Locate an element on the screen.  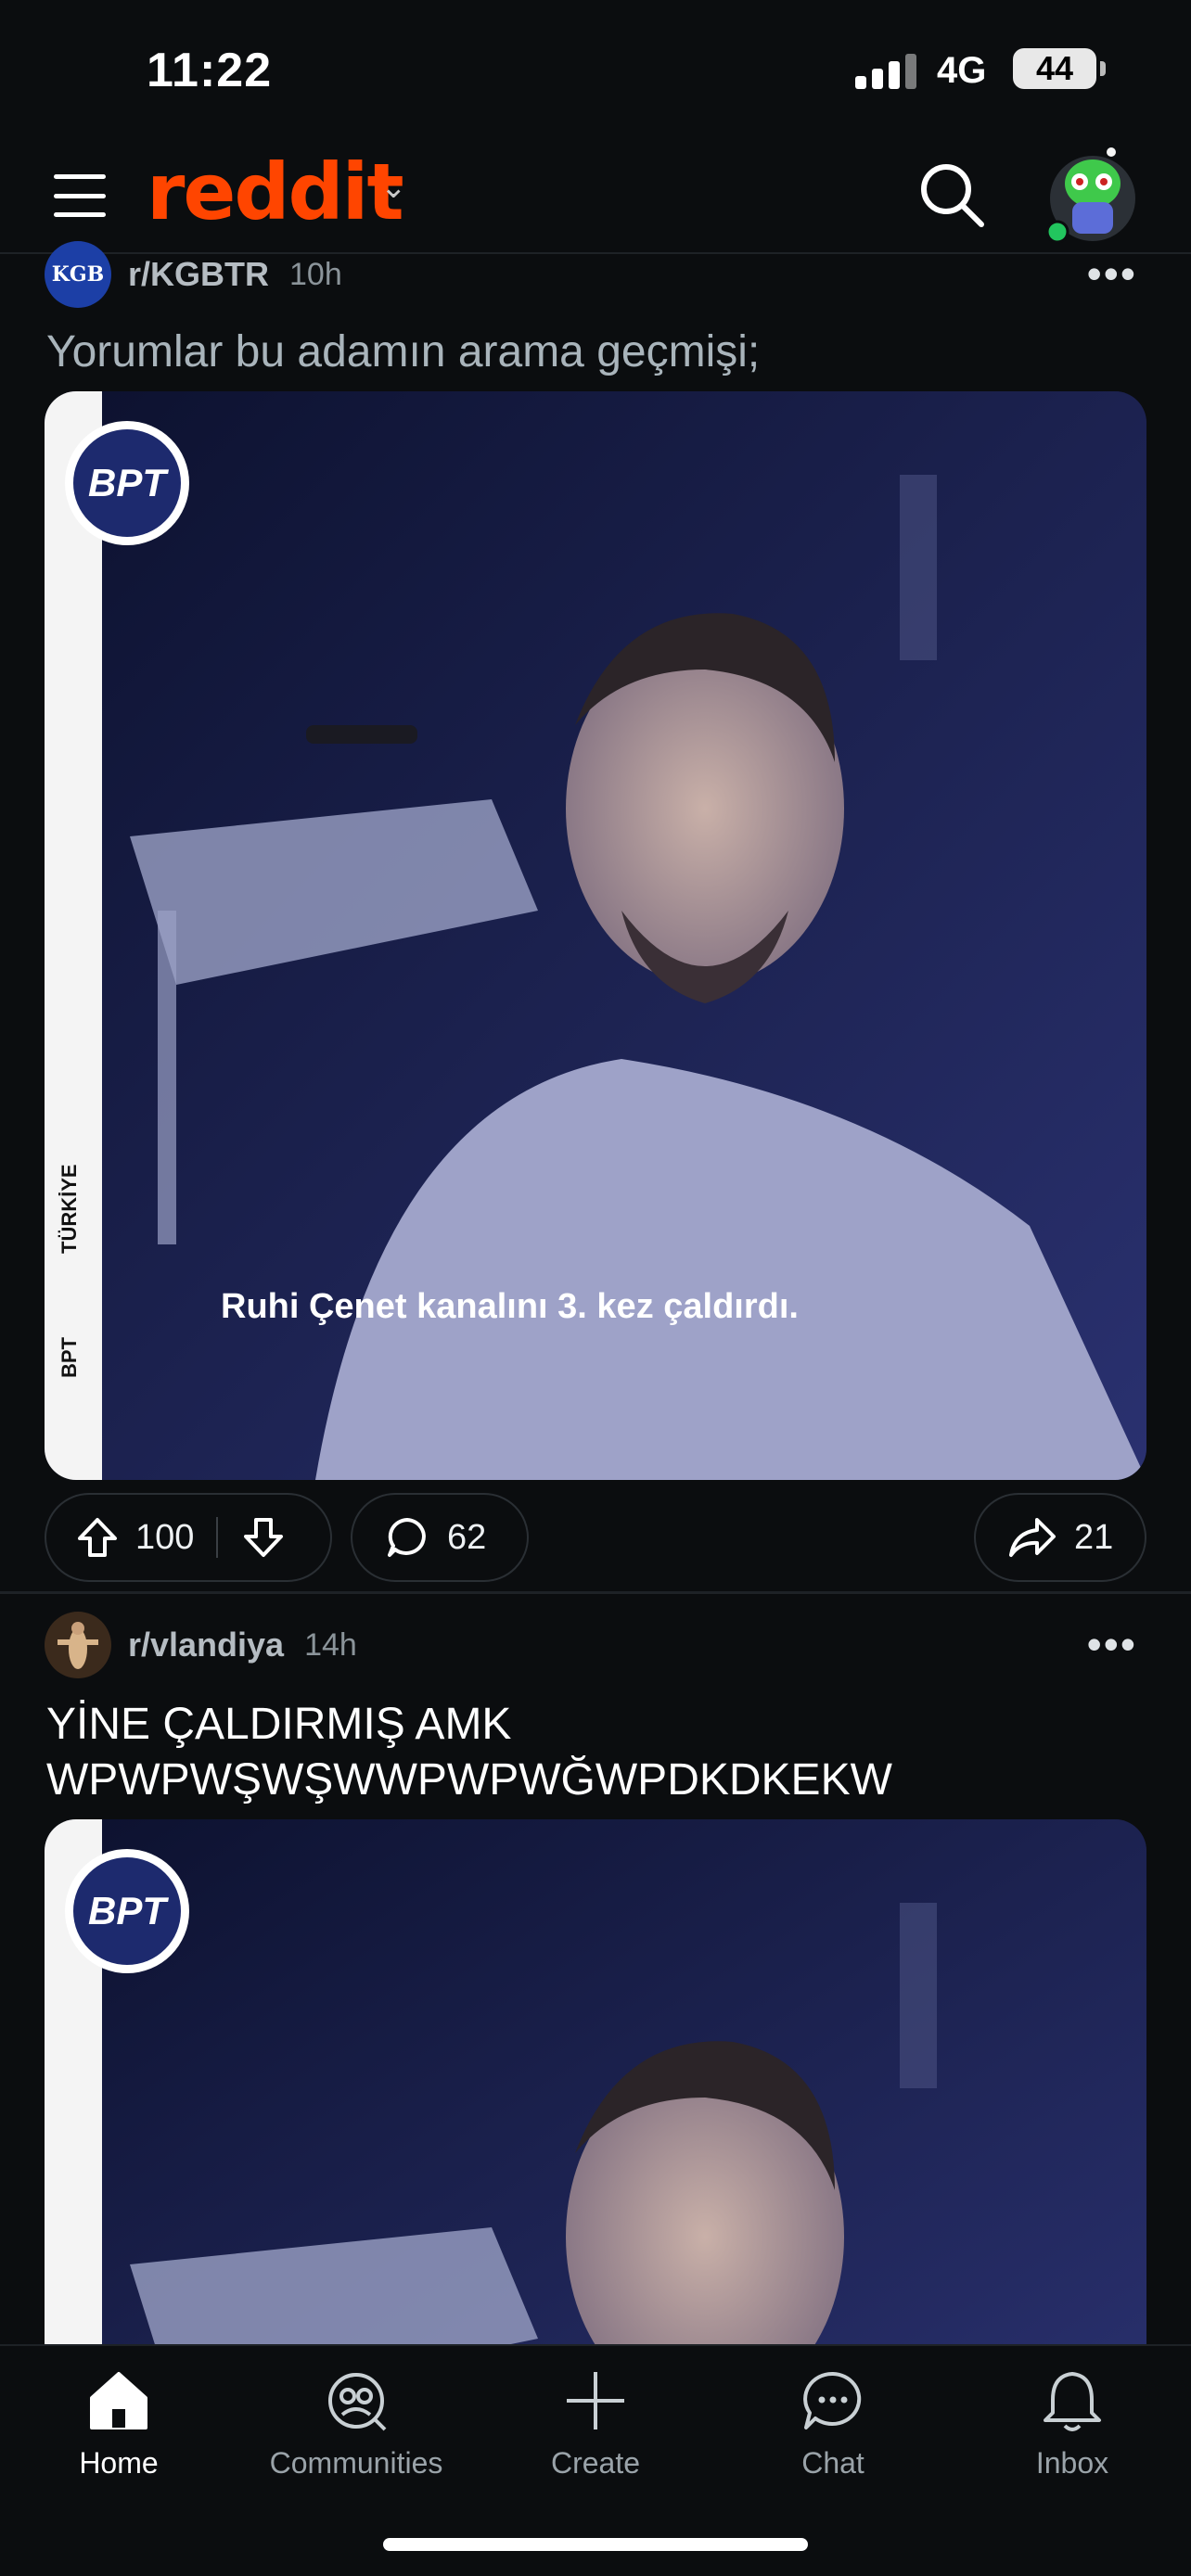
plus-icon is located at coordinates (595, 2400).